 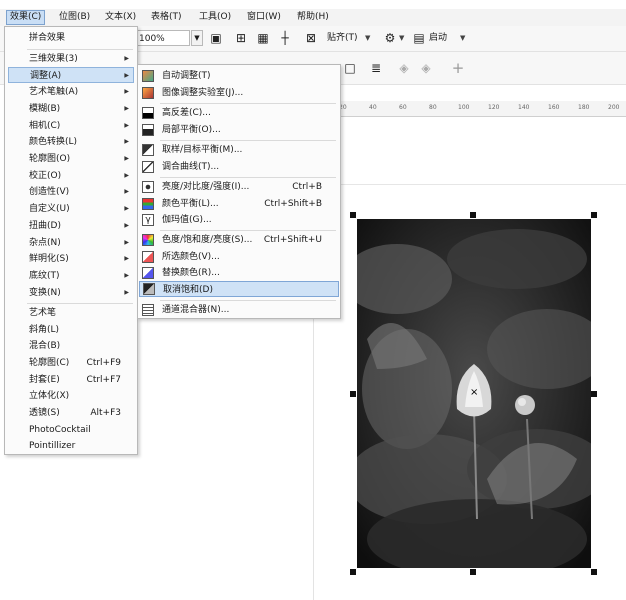 I want to click on launch-dropdown-icon: ▼, so click(x=464, y=38).